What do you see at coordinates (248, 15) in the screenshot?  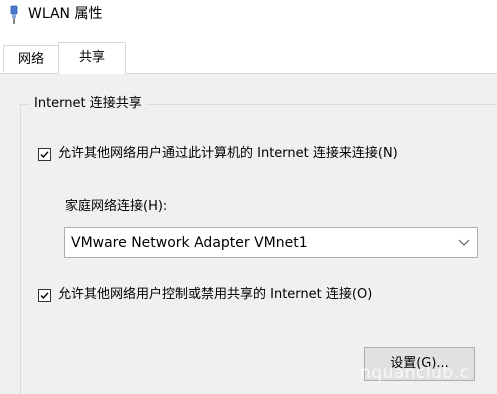 I see `title-bar: WLAN 属性` at bounding box center [248, 15].